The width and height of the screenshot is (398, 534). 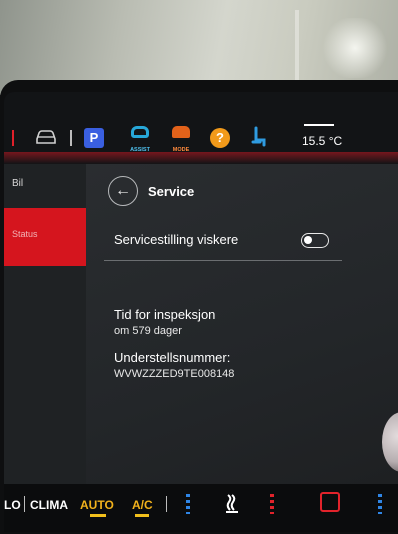 What do you see at coordinates (12, 505) in the screenshot?
I see `driver-temperature: LO` at bounding box center [12, 505].